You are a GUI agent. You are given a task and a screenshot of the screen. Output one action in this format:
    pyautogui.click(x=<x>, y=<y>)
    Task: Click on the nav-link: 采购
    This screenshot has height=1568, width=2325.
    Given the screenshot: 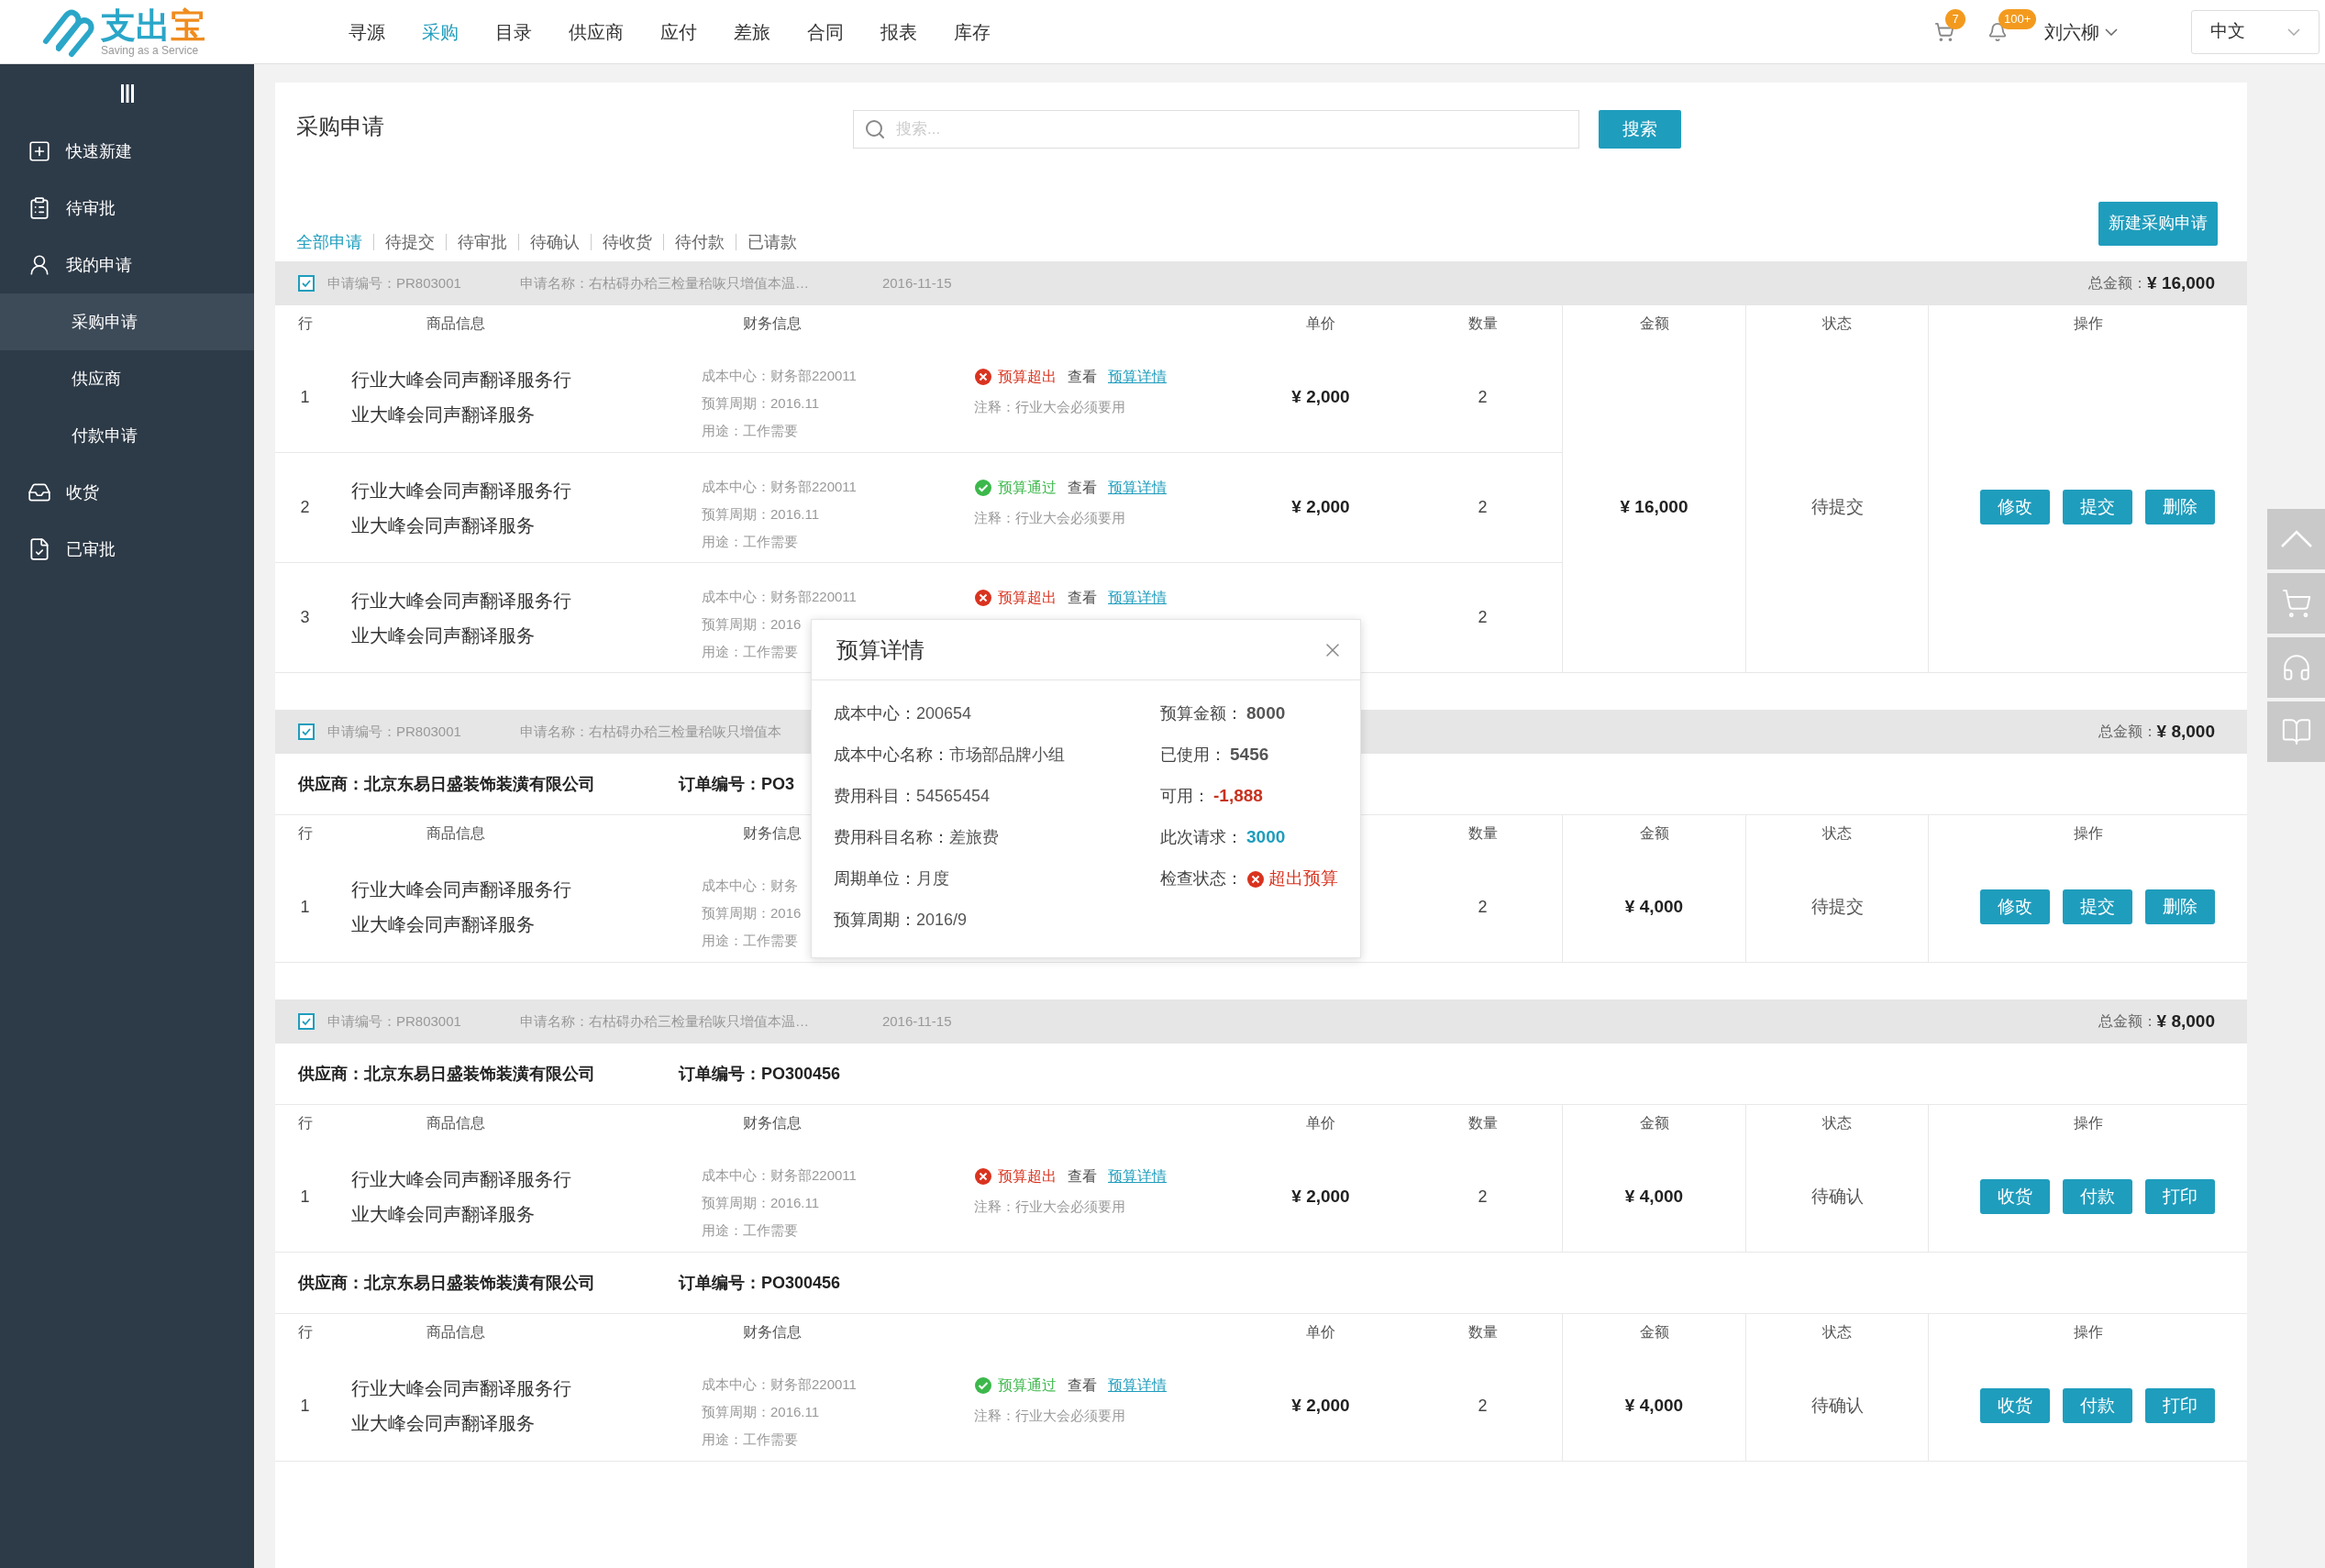 What is the action you would take?
    pyautogui.click(x=441, y=32)
    